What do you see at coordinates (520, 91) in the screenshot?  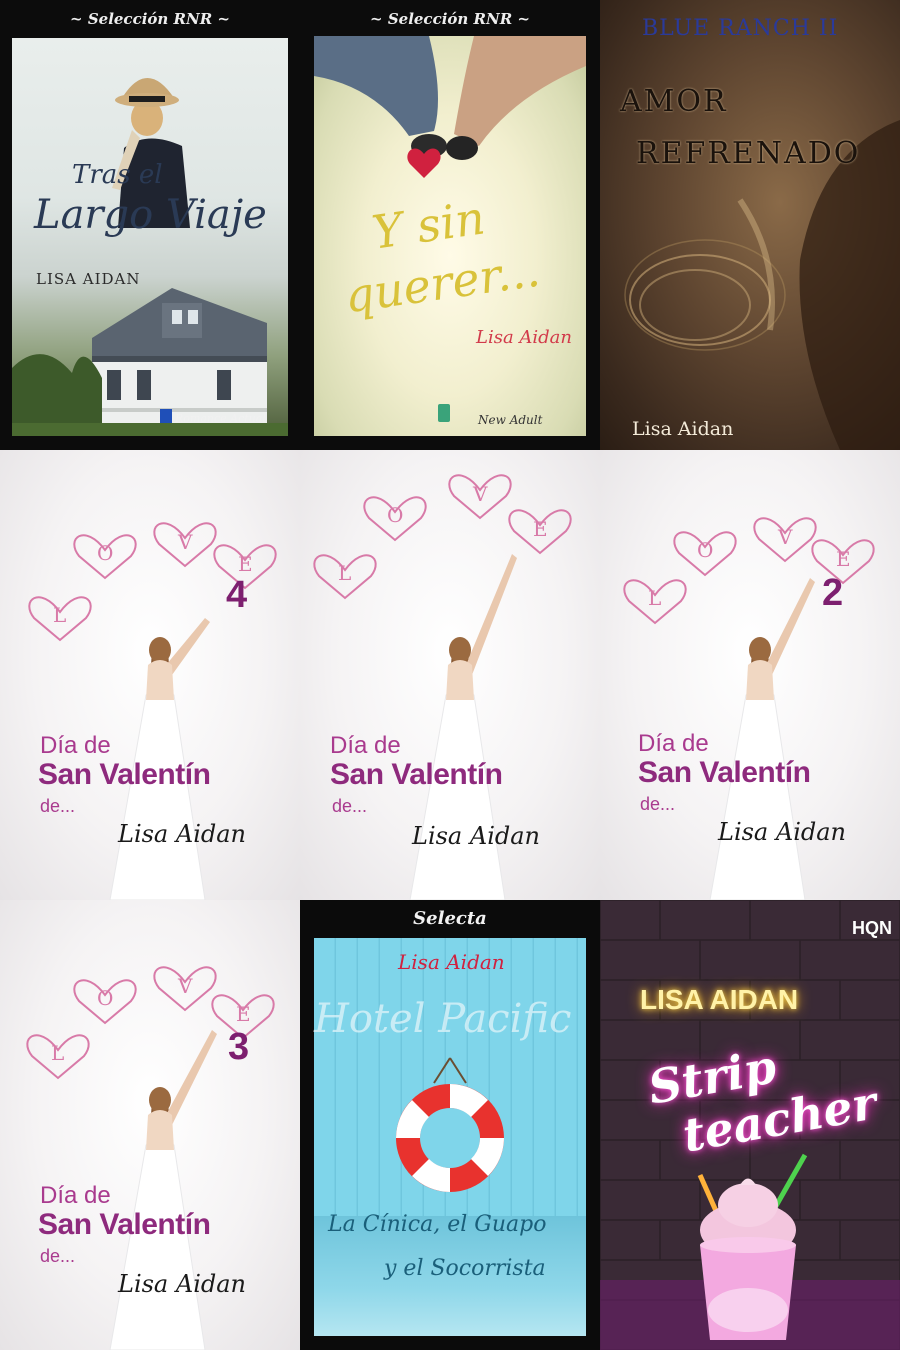 I see `right-sleeve` at bounding box center [520, 91].